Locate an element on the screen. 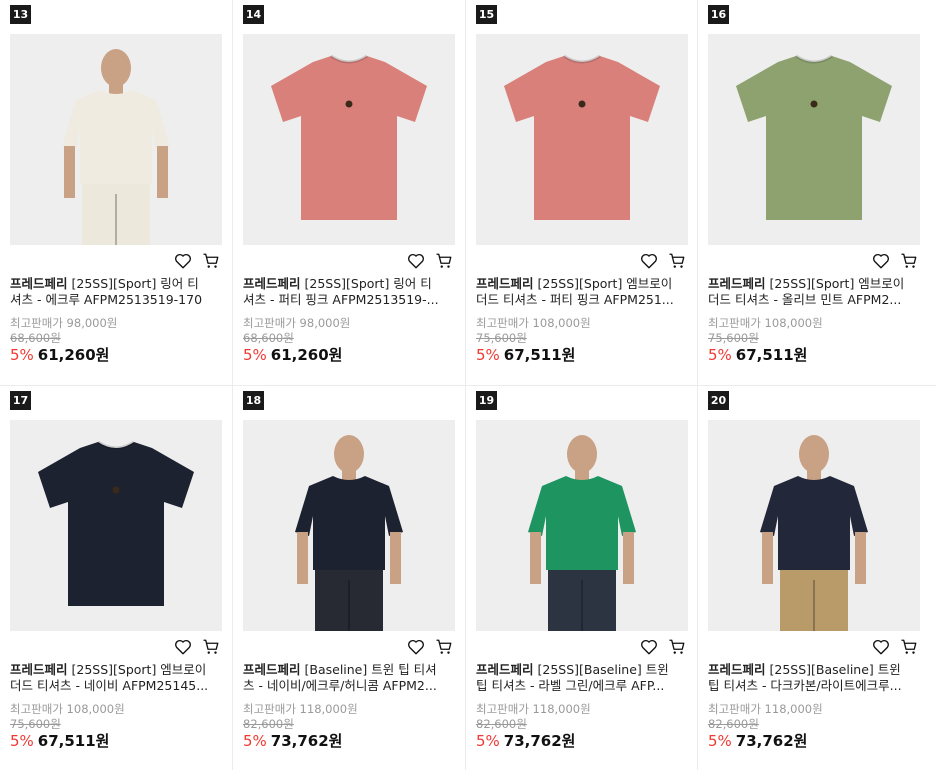  rank-badge: 15 is located at coordinates (486, 14).